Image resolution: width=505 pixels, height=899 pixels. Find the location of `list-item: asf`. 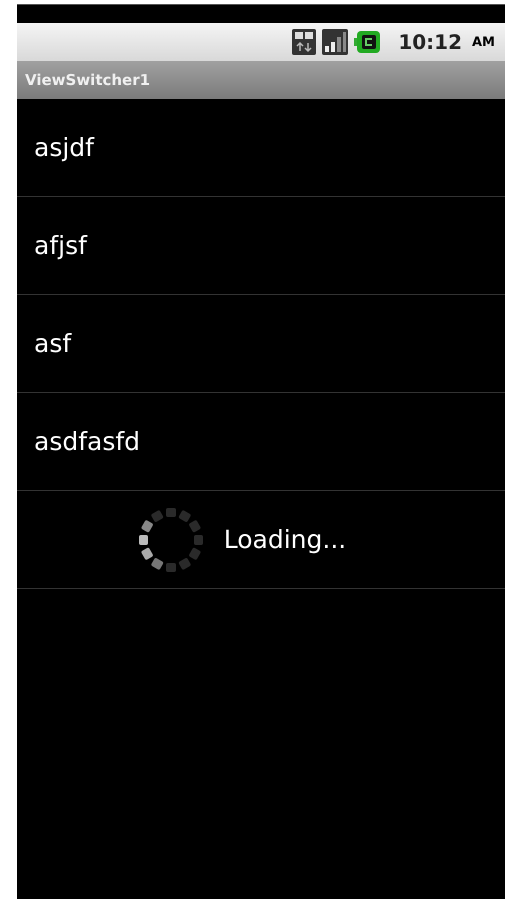

list-item: asf is located at coordinates (261, 344).